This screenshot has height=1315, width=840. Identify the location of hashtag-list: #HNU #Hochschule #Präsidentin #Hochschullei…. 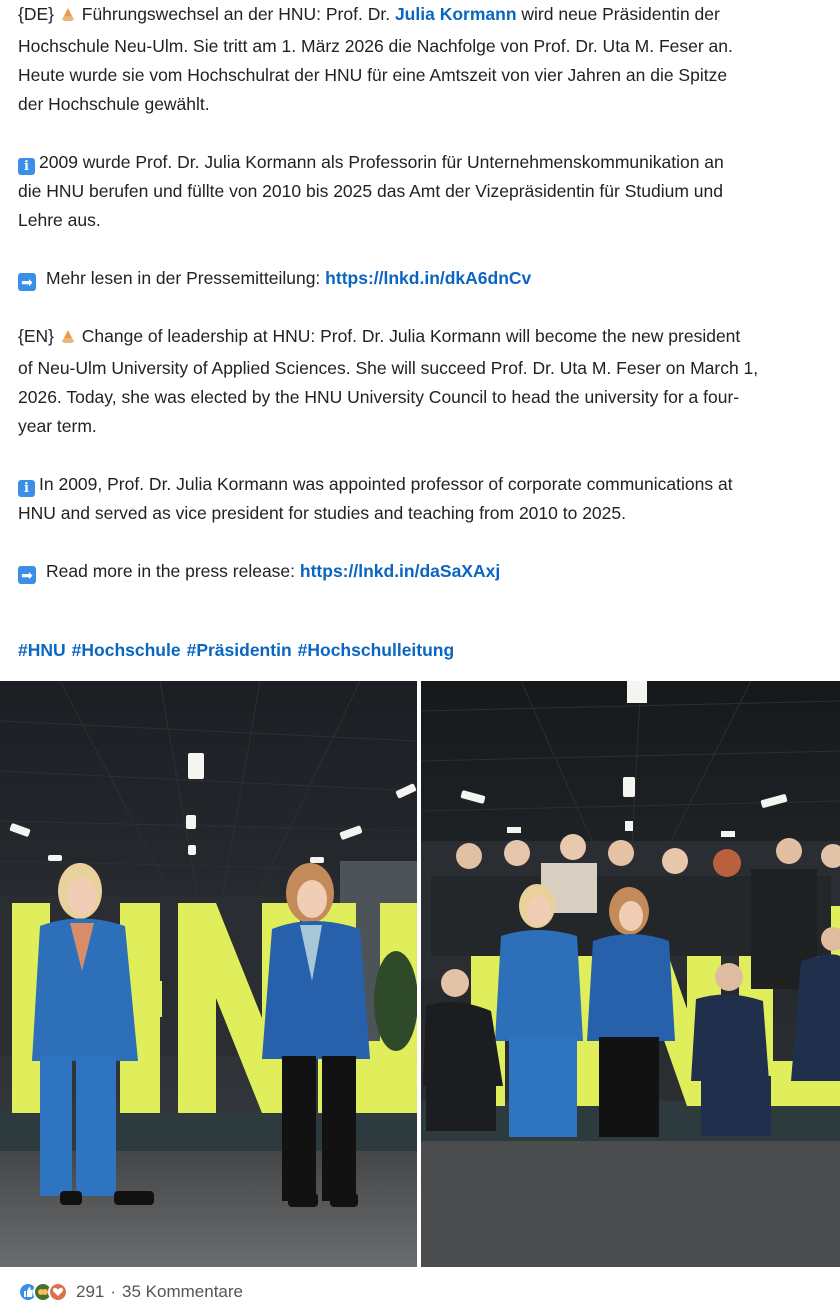
(239, 650).